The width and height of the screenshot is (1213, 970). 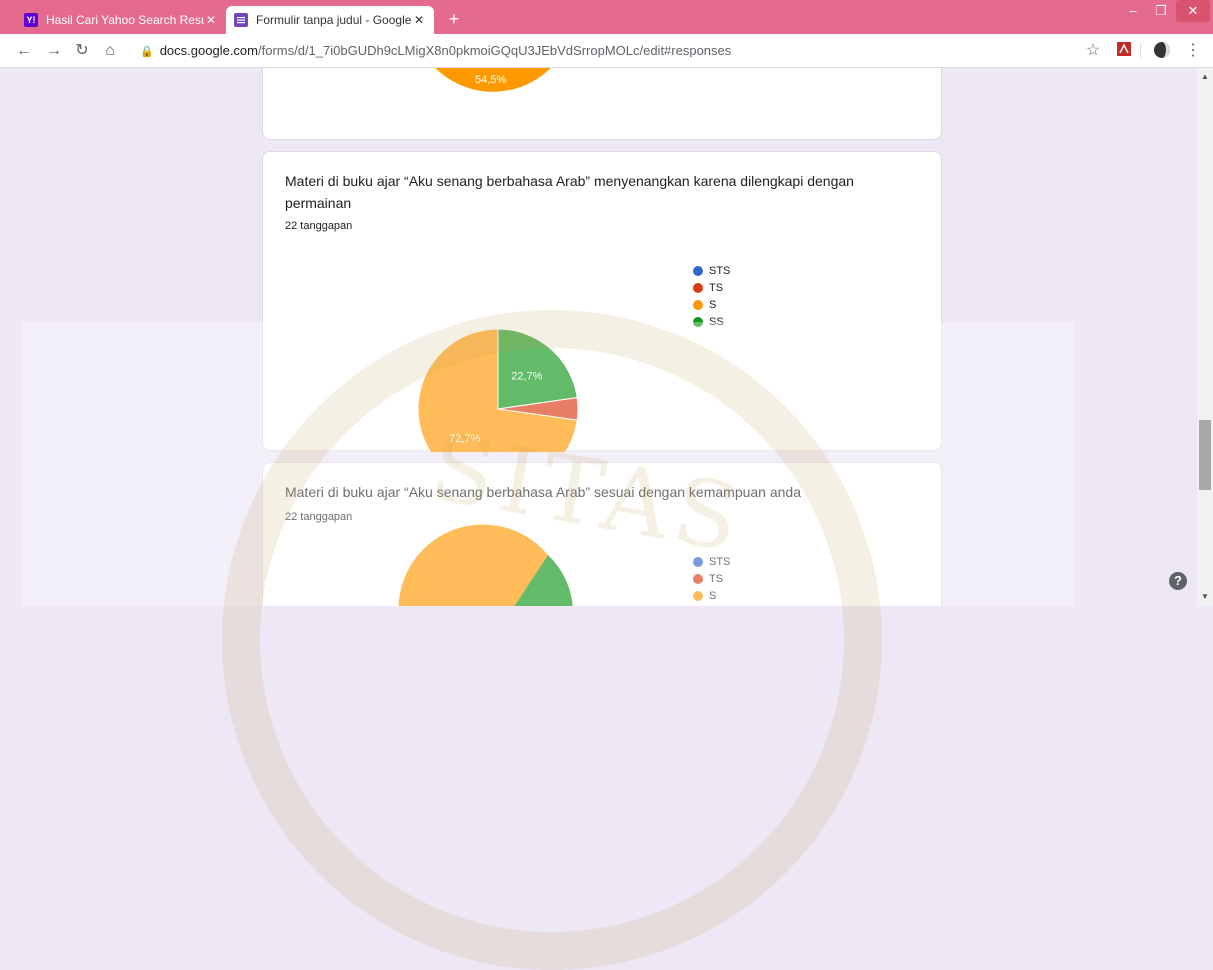 I want to click on home-icon: ⌂, so click(x=110, y=51).